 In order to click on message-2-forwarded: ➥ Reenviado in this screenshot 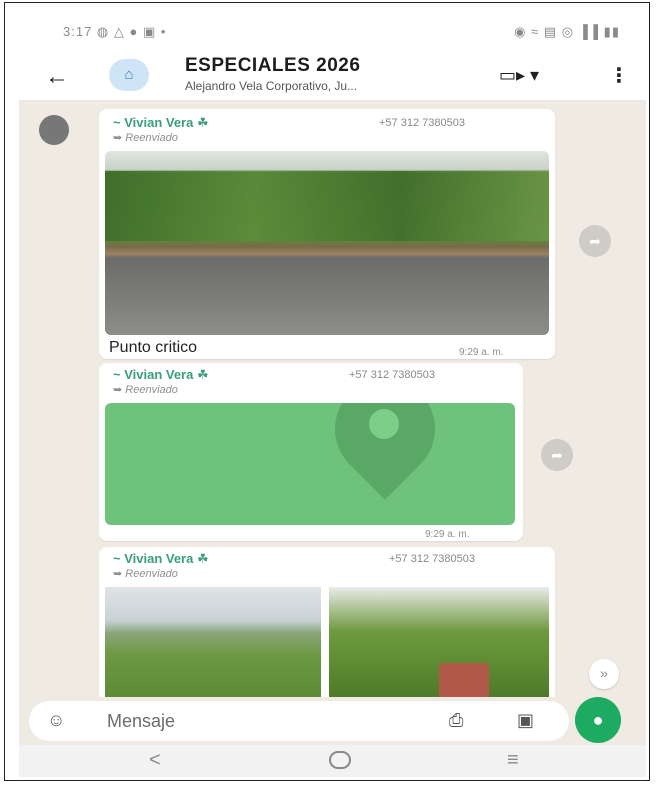, I will do `click(145, 390)`.